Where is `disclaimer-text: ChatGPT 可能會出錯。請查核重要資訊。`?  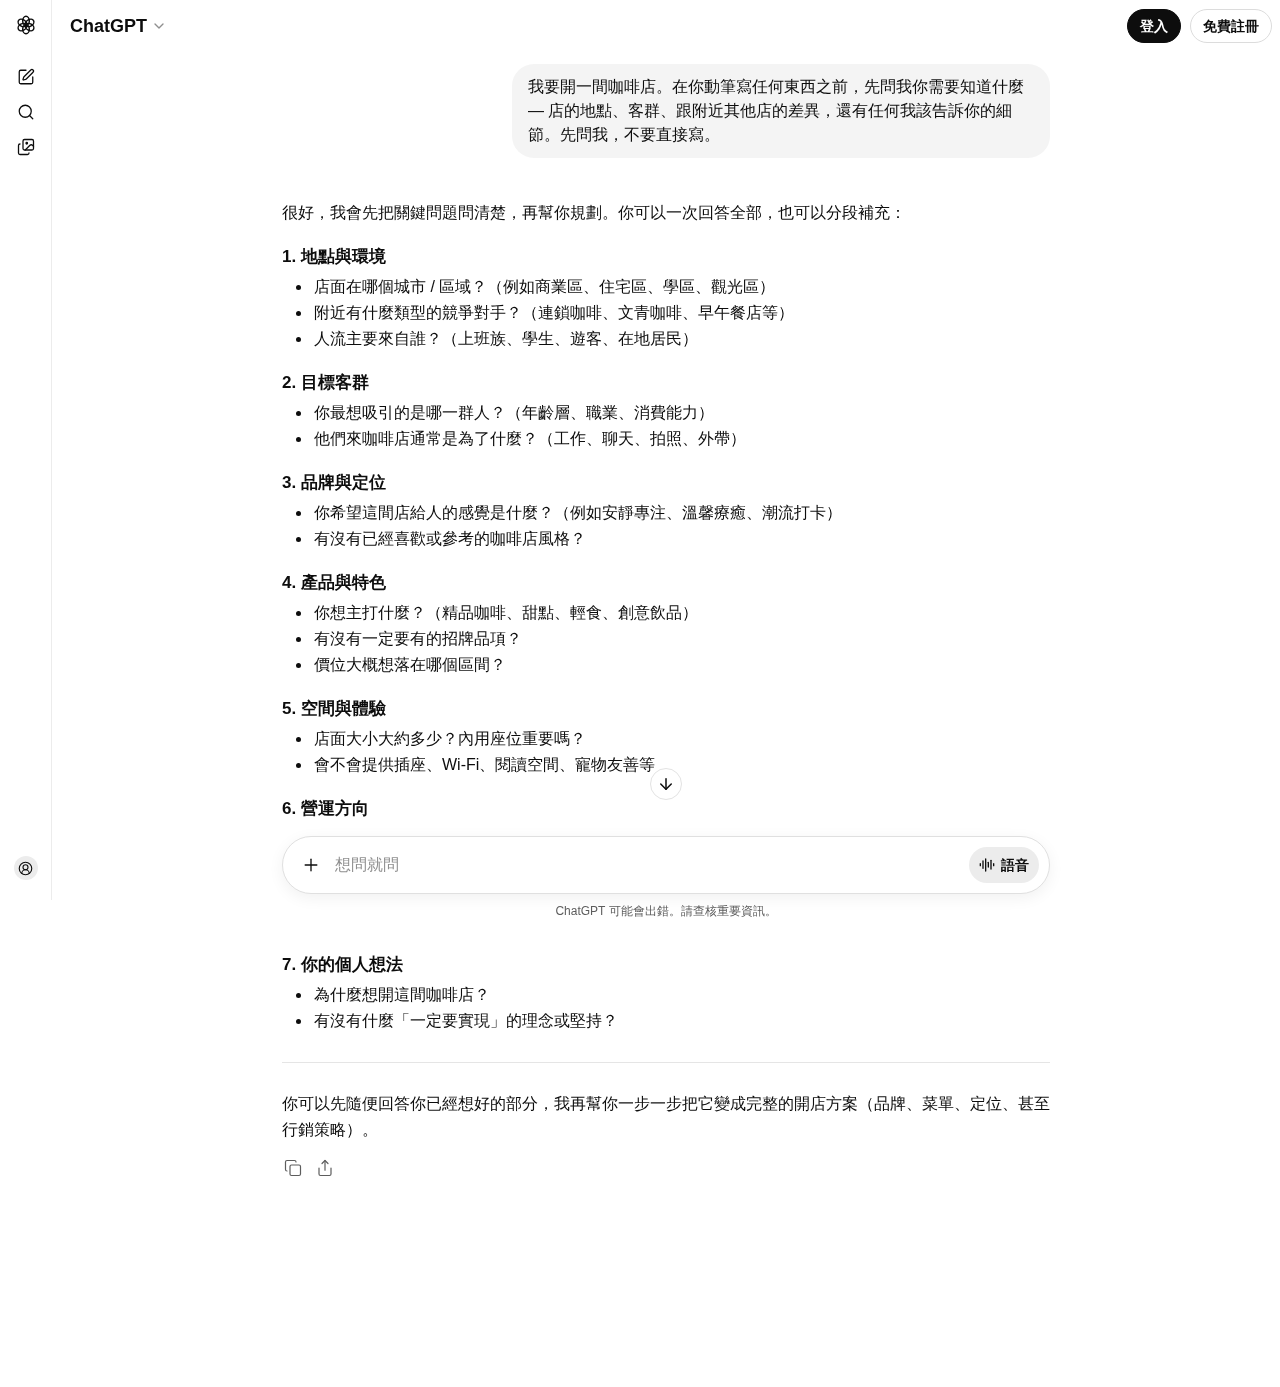
disclaimer-text: ChatGPT 可能會出錯。請查核重要資訊。 is located at coordinates (666, 911).